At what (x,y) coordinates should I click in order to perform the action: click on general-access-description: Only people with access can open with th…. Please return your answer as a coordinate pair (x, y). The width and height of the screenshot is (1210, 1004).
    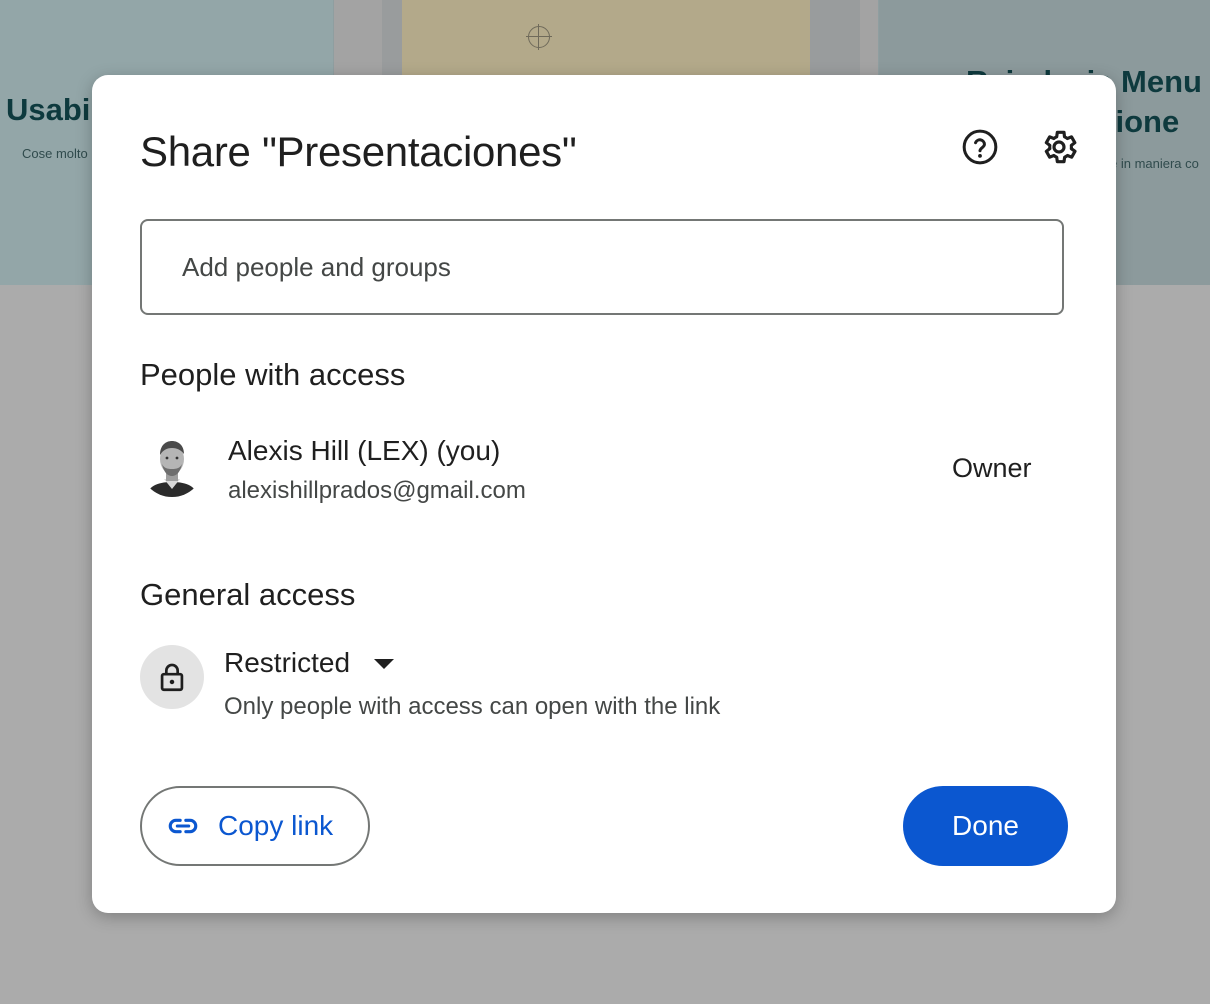
    Looking at the image, I should click on (472, 706).